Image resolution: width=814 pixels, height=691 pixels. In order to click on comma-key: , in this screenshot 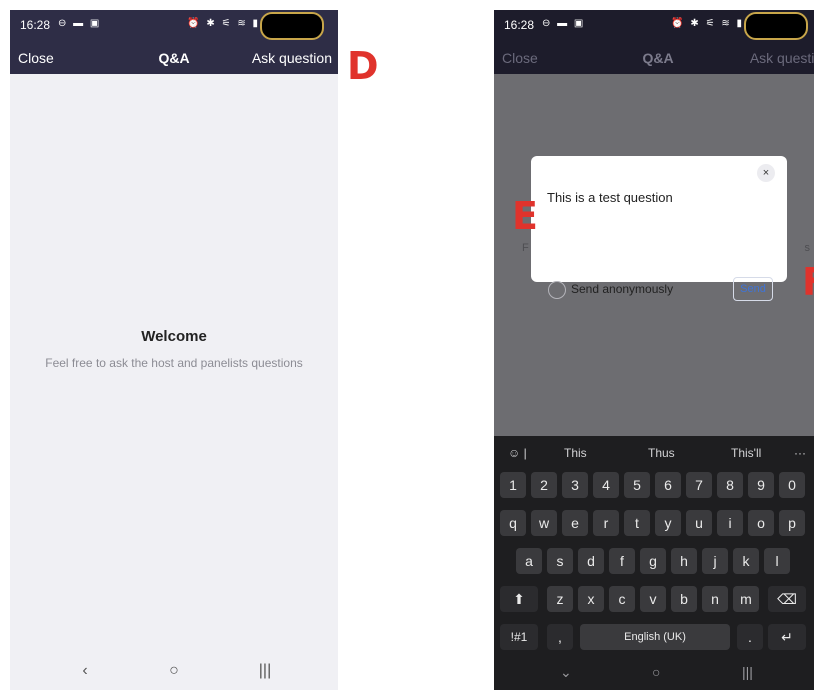, I will do `click(560, 637)`.